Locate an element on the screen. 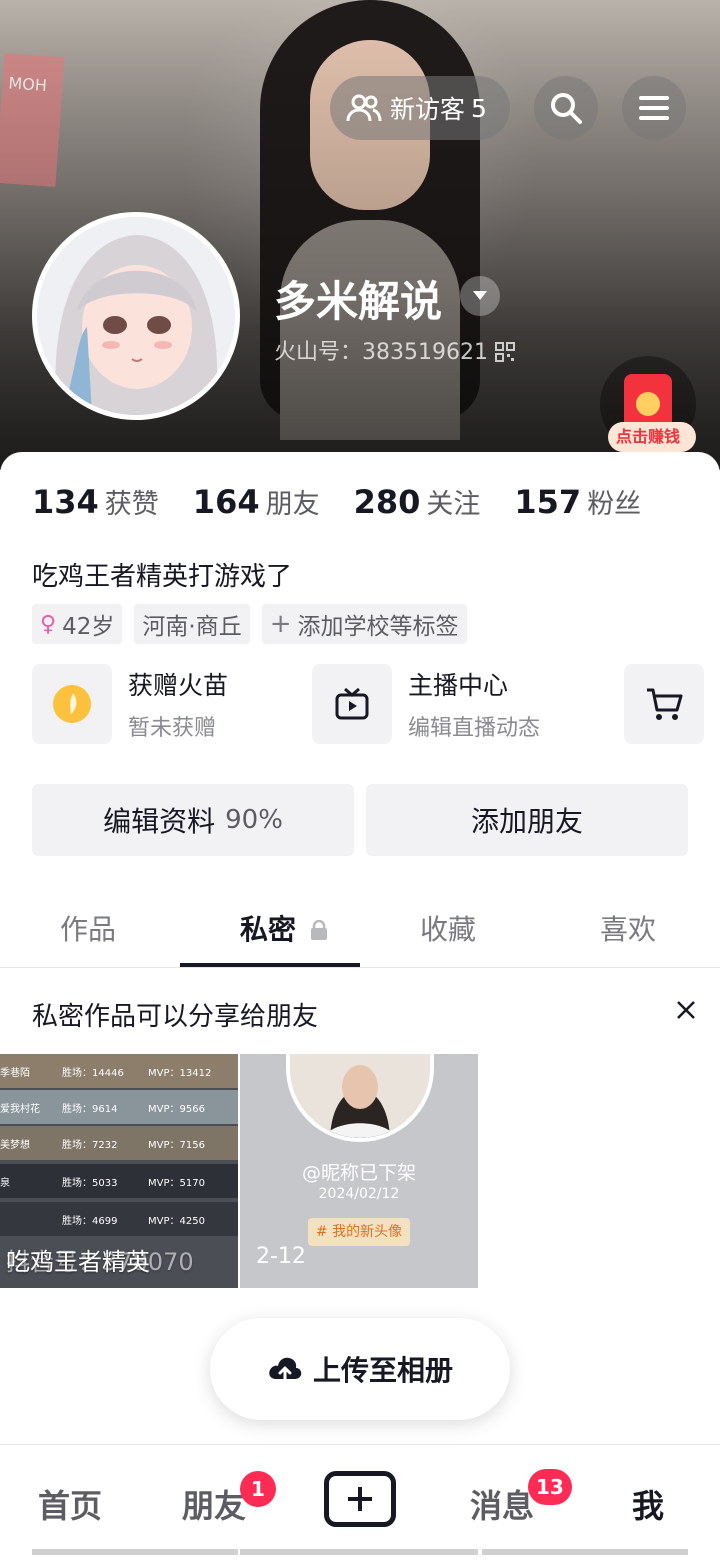  bio-text: 吃鸡王者精英打游戏了 is located at coordinates (162, 577).